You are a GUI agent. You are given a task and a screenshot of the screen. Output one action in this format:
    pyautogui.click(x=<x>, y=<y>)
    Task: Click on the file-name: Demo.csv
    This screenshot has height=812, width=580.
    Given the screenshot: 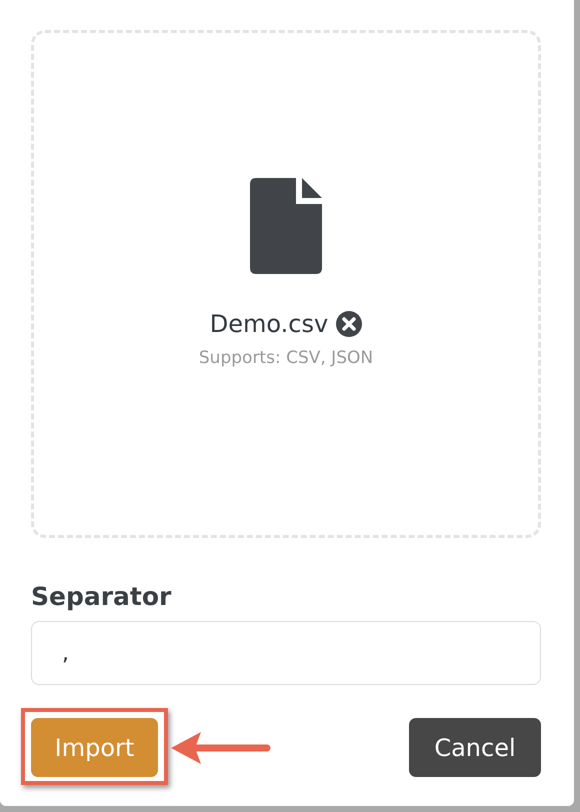 What is the action you would take?
    pyautogui.click(x=269, y=324)
    